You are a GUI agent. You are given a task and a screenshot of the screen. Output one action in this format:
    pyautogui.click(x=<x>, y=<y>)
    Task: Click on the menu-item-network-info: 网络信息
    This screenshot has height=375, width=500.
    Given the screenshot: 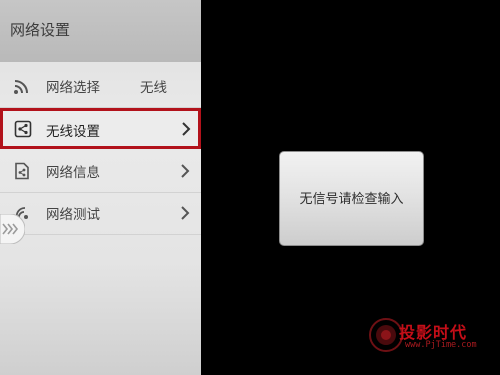 What is the action you would take?
    pyautogui.click(x=100, y=171)
    